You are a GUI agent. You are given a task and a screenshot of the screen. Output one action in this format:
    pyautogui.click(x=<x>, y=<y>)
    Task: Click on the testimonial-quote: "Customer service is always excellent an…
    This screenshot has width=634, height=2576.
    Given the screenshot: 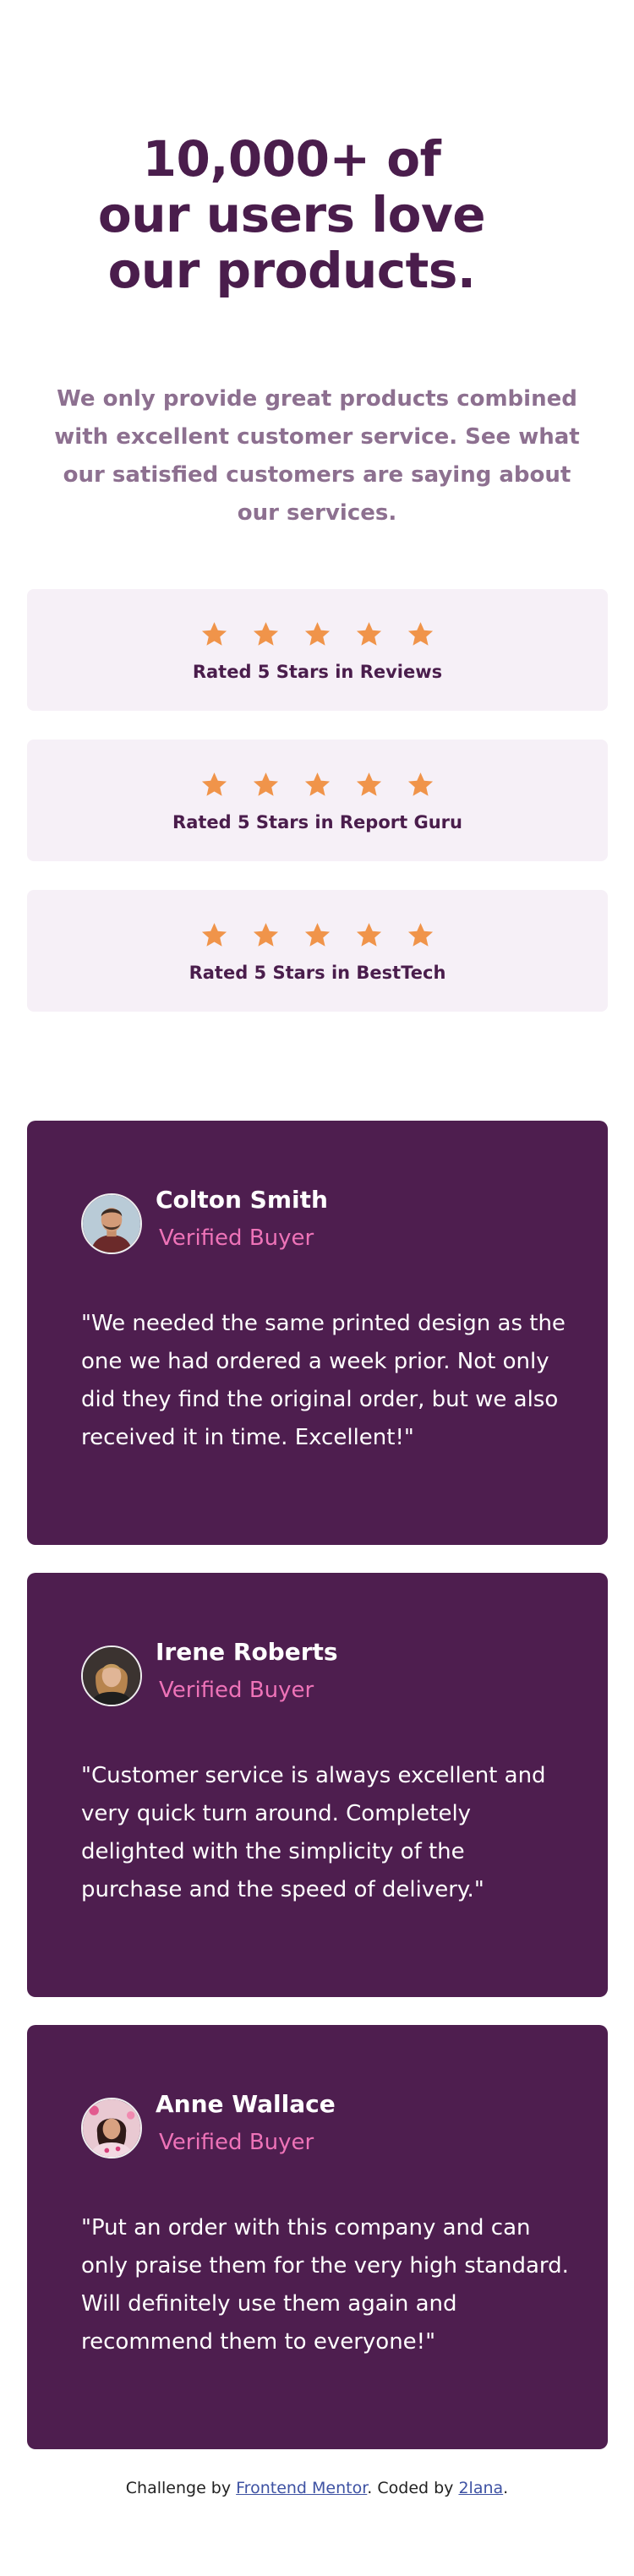 What is the action you would take?
    pyautogui.click(x=313, y=1833)
    